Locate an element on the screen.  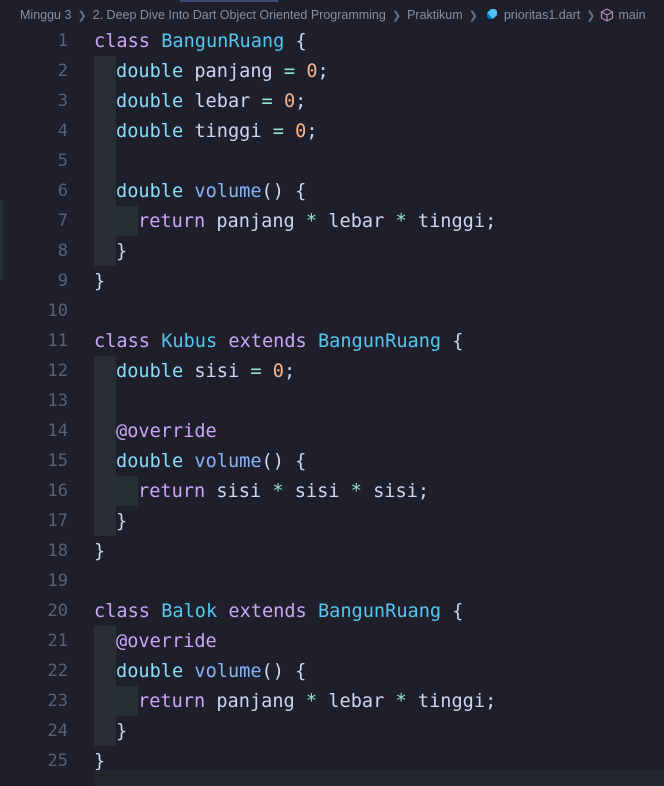
cube-icon is located at coordinates (606, 15).